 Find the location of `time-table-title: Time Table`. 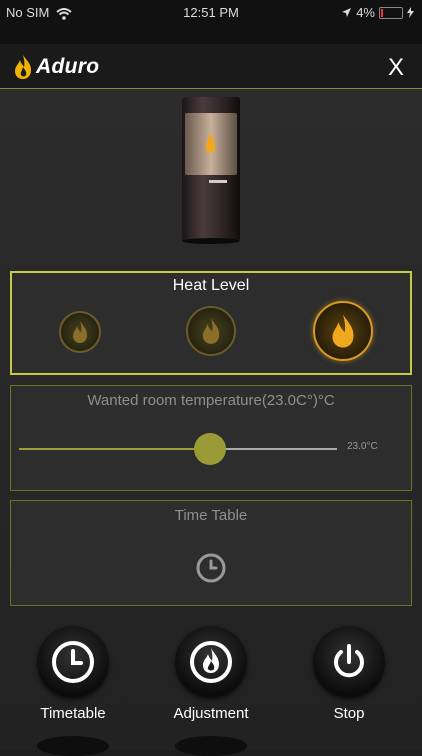

time-table-title: Time Table is located at coordinates (211, 515).